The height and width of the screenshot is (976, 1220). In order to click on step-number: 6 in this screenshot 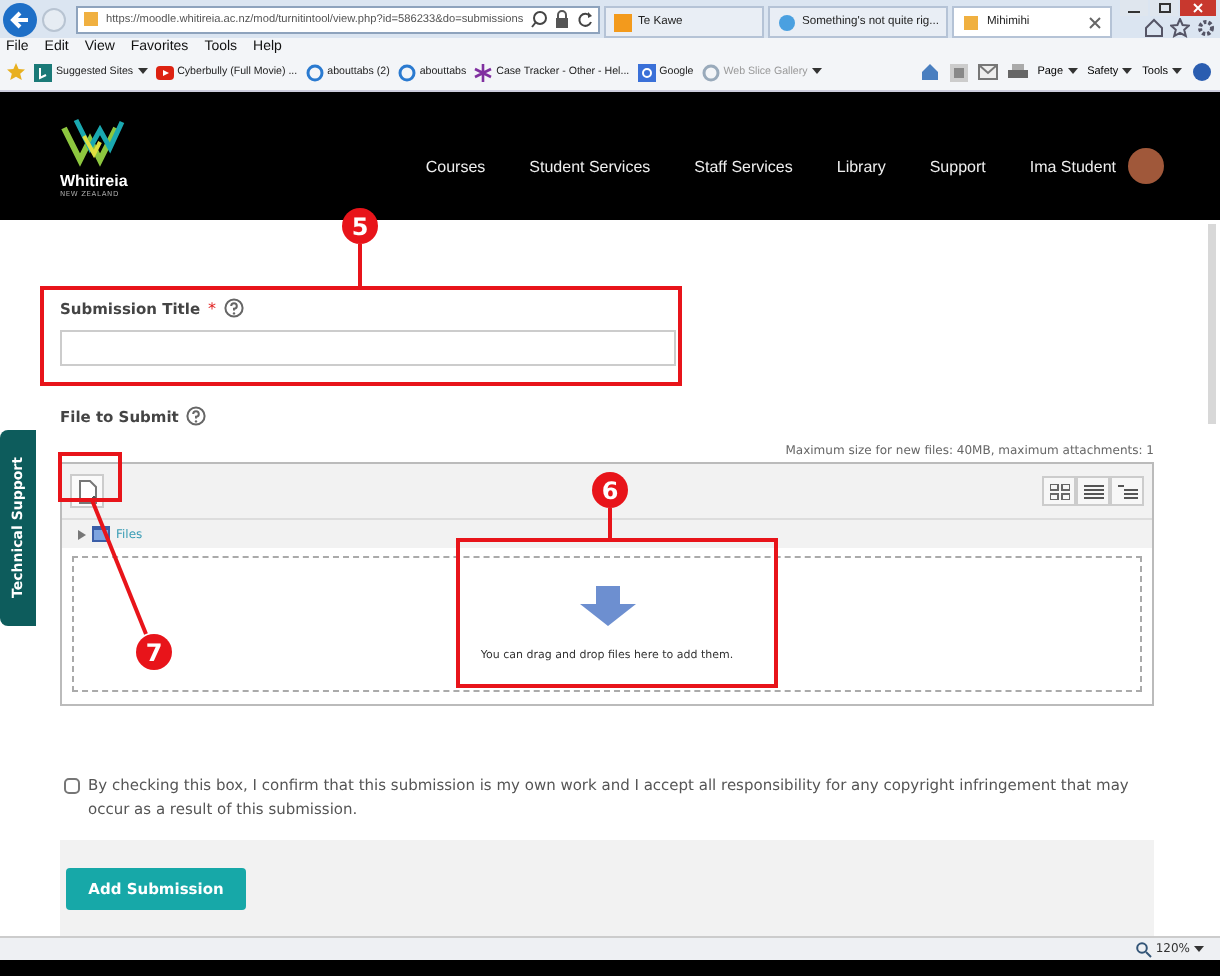, I will do `click(610, 491)`.